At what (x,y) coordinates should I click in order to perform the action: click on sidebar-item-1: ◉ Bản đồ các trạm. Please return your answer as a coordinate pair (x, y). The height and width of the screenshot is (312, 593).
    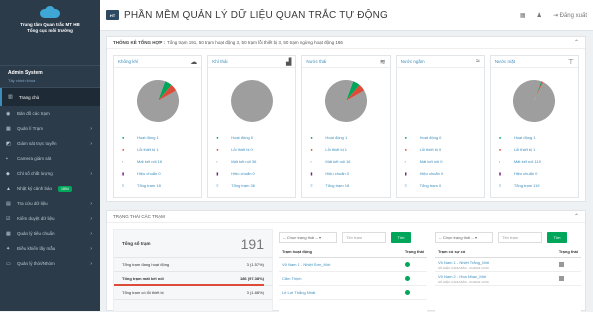
    Looking at the image, I should click on (50, 113).